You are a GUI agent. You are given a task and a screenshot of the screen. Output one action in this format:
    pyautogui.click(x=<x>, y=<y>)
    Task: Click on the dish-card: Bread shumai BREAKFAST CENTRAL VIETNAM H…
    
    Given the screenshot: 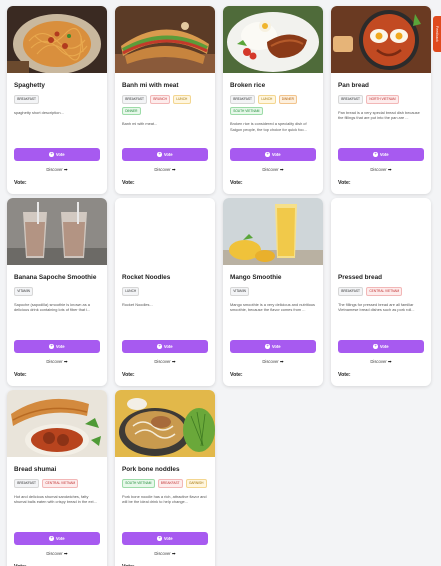 What is the action you would take?
    pyautogui.click(x=57, y=478)
    